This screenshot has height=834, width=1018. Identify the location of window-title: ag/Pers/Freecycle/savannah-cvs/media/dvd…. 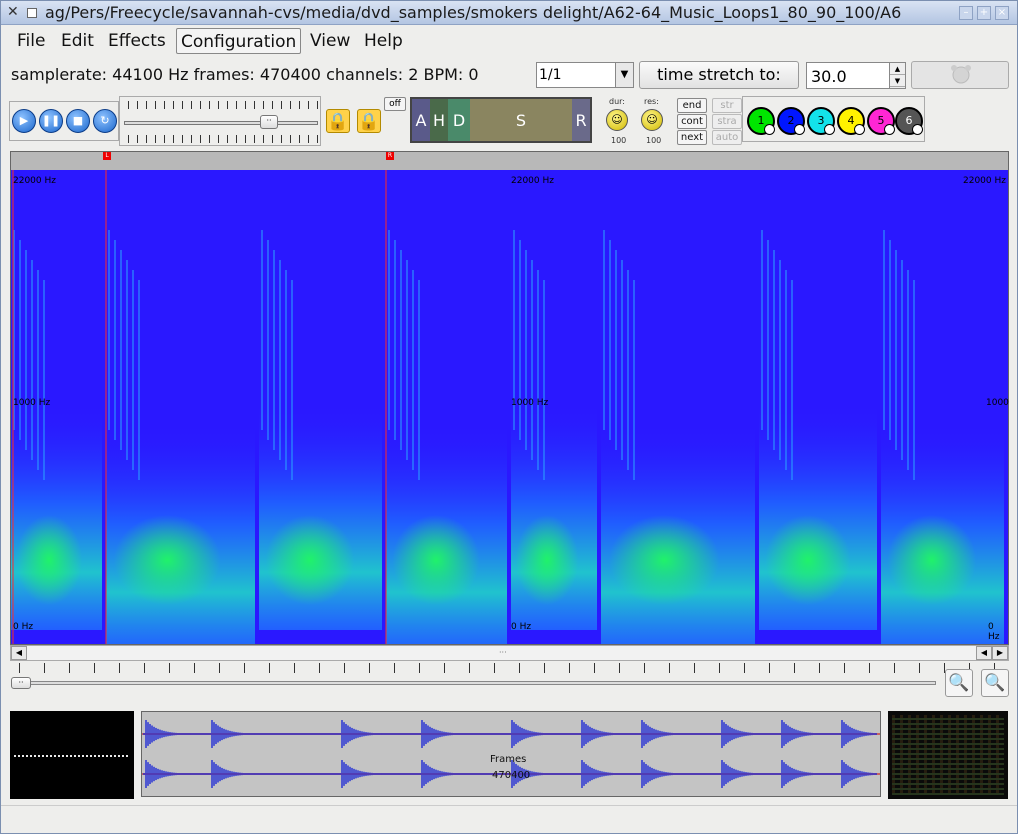
(473, 12).